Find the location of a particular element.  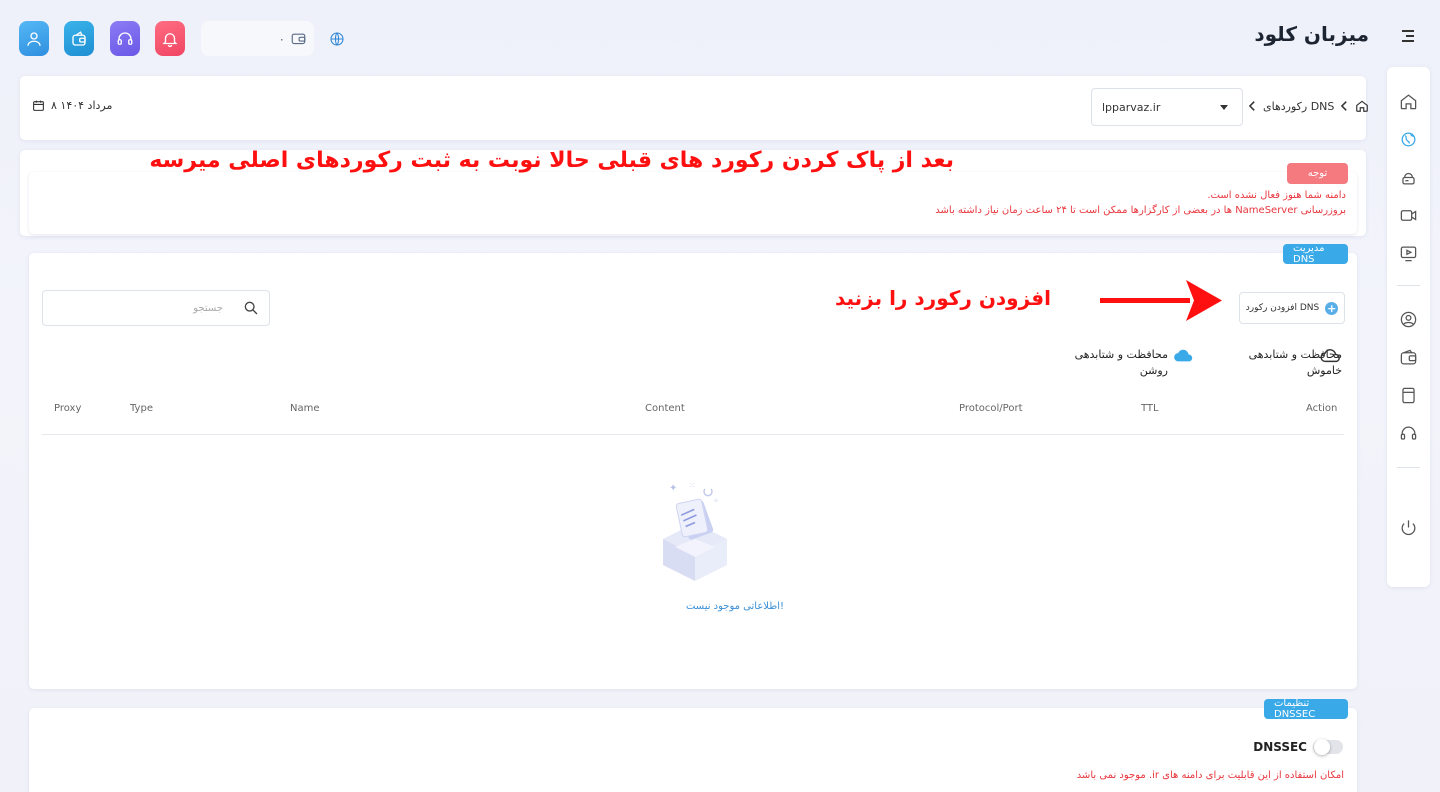

dns-badge: مدیریت DNS is located at coordinates (1315, 254).